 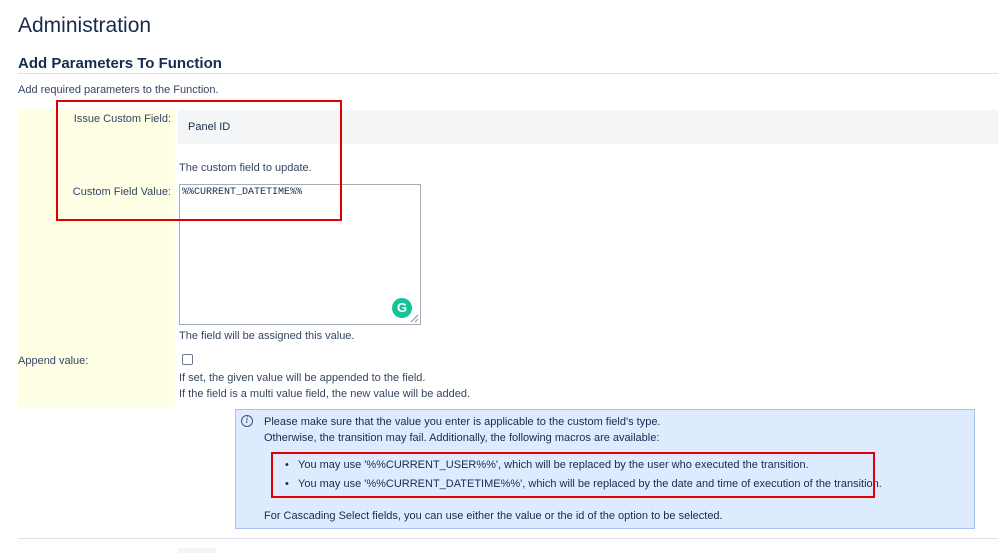 What do you see at coordinates (199, 160) in the screenshot?
I see `annotation-highlight-fields` at bounding box center [199, 160].